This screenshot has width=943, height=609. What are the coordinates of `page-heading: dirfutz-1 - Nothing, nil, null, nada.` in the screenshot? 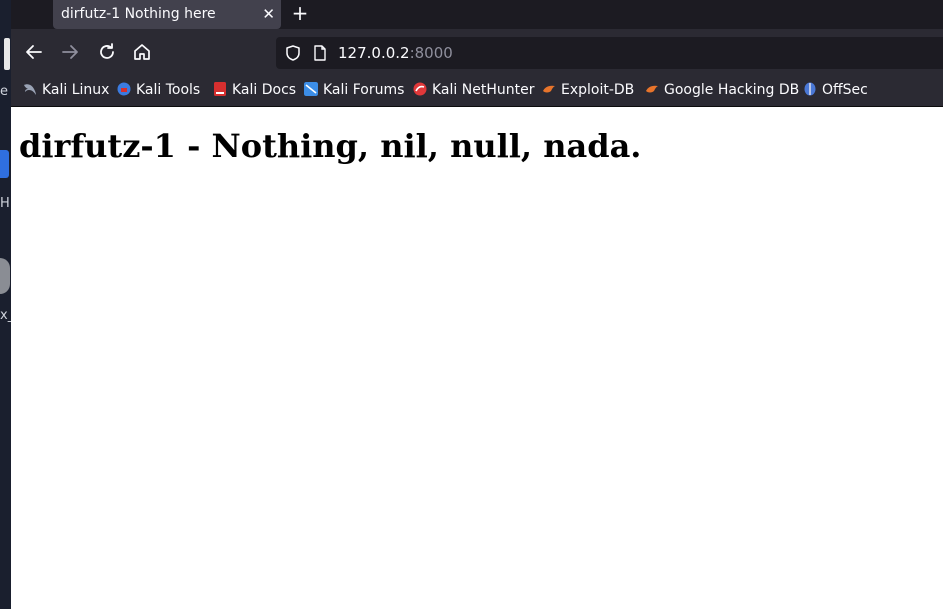 It's located at (330, 146).